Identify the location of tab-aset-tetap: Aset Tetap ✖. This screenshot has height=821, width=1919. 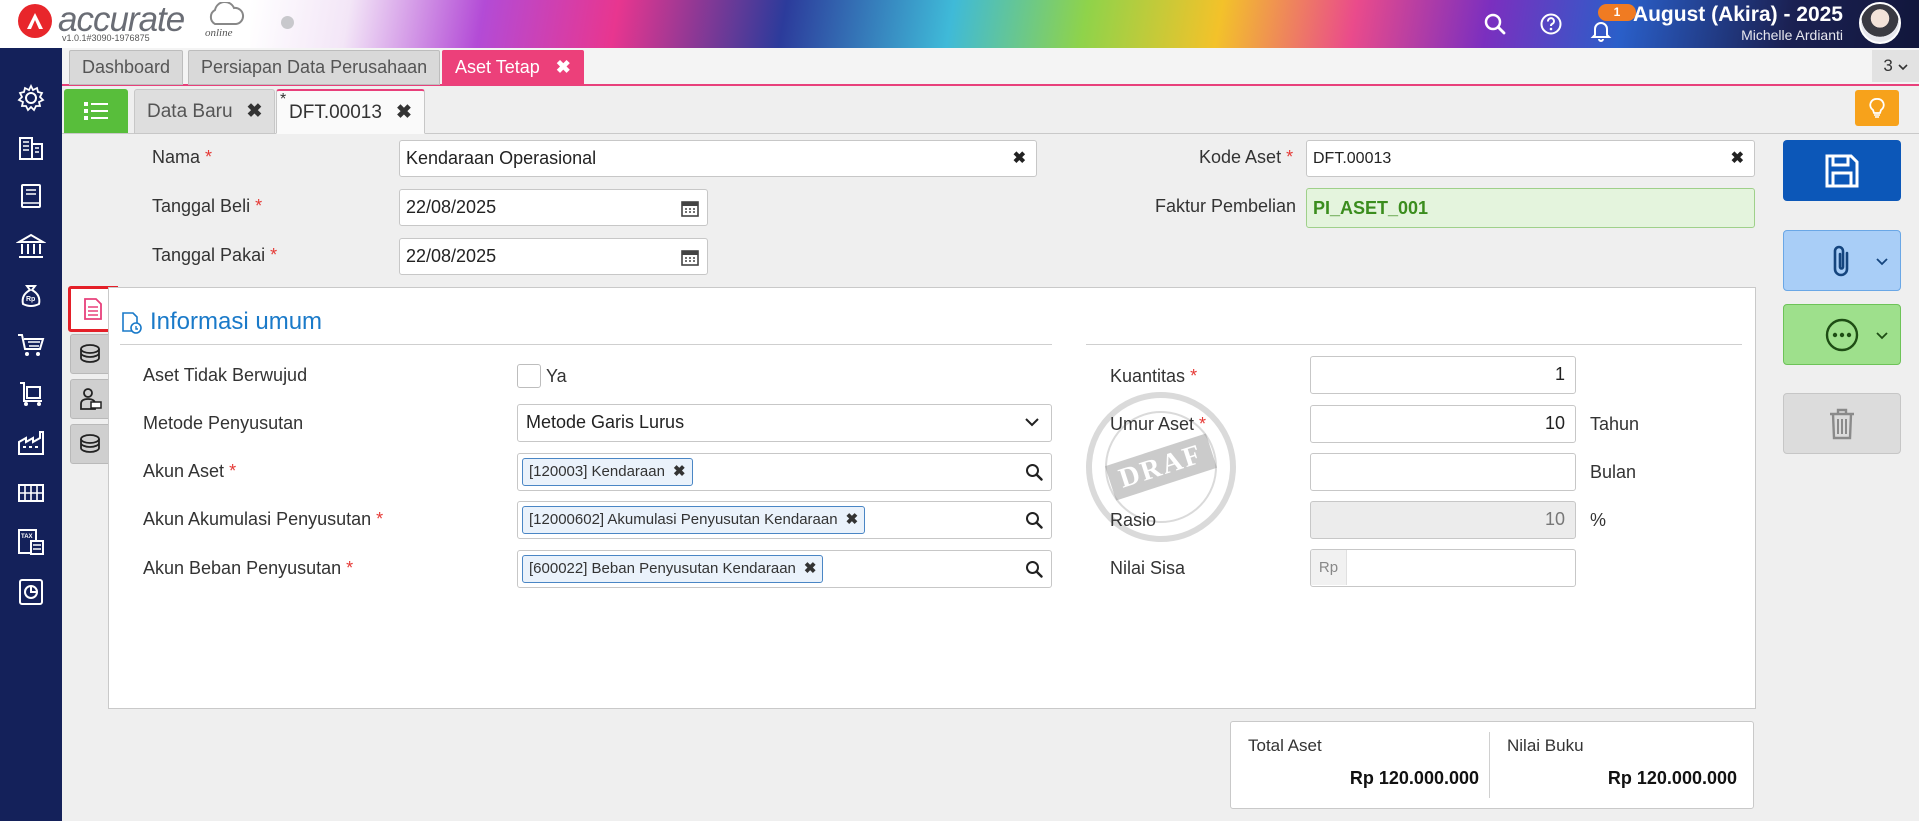
(513, 67).